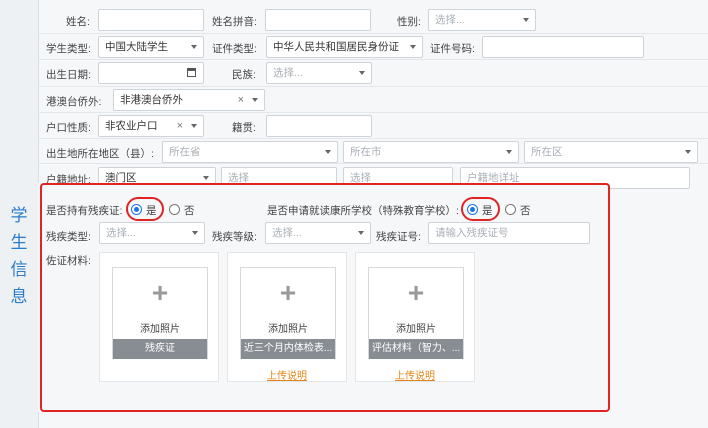 The image size is (708, 428). I want to click on student-type-label: 学生类型:, so click(68, 49).